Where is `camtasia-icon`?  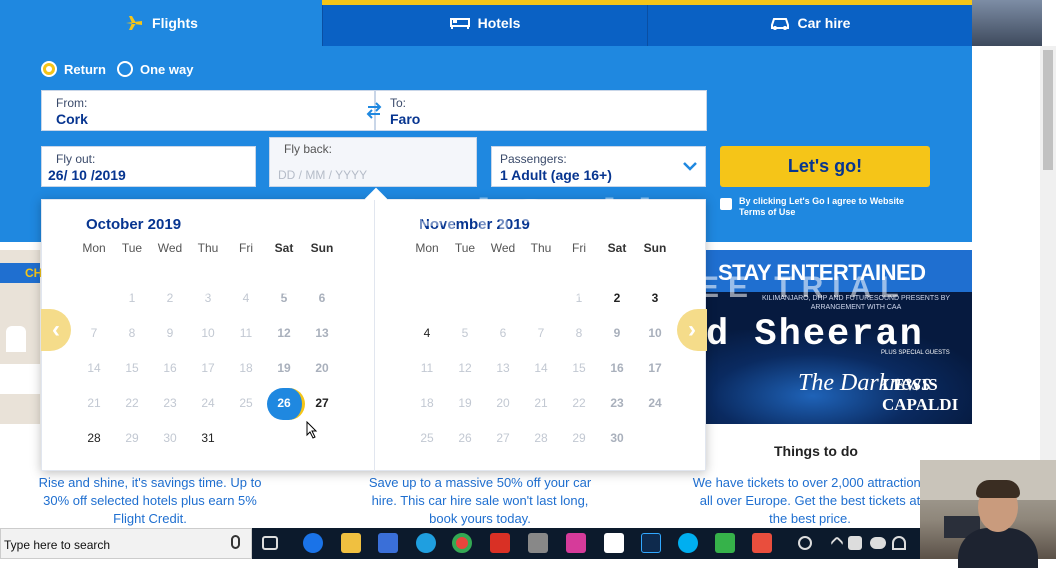 camtasia-icon is located at coordinates (725, 543).